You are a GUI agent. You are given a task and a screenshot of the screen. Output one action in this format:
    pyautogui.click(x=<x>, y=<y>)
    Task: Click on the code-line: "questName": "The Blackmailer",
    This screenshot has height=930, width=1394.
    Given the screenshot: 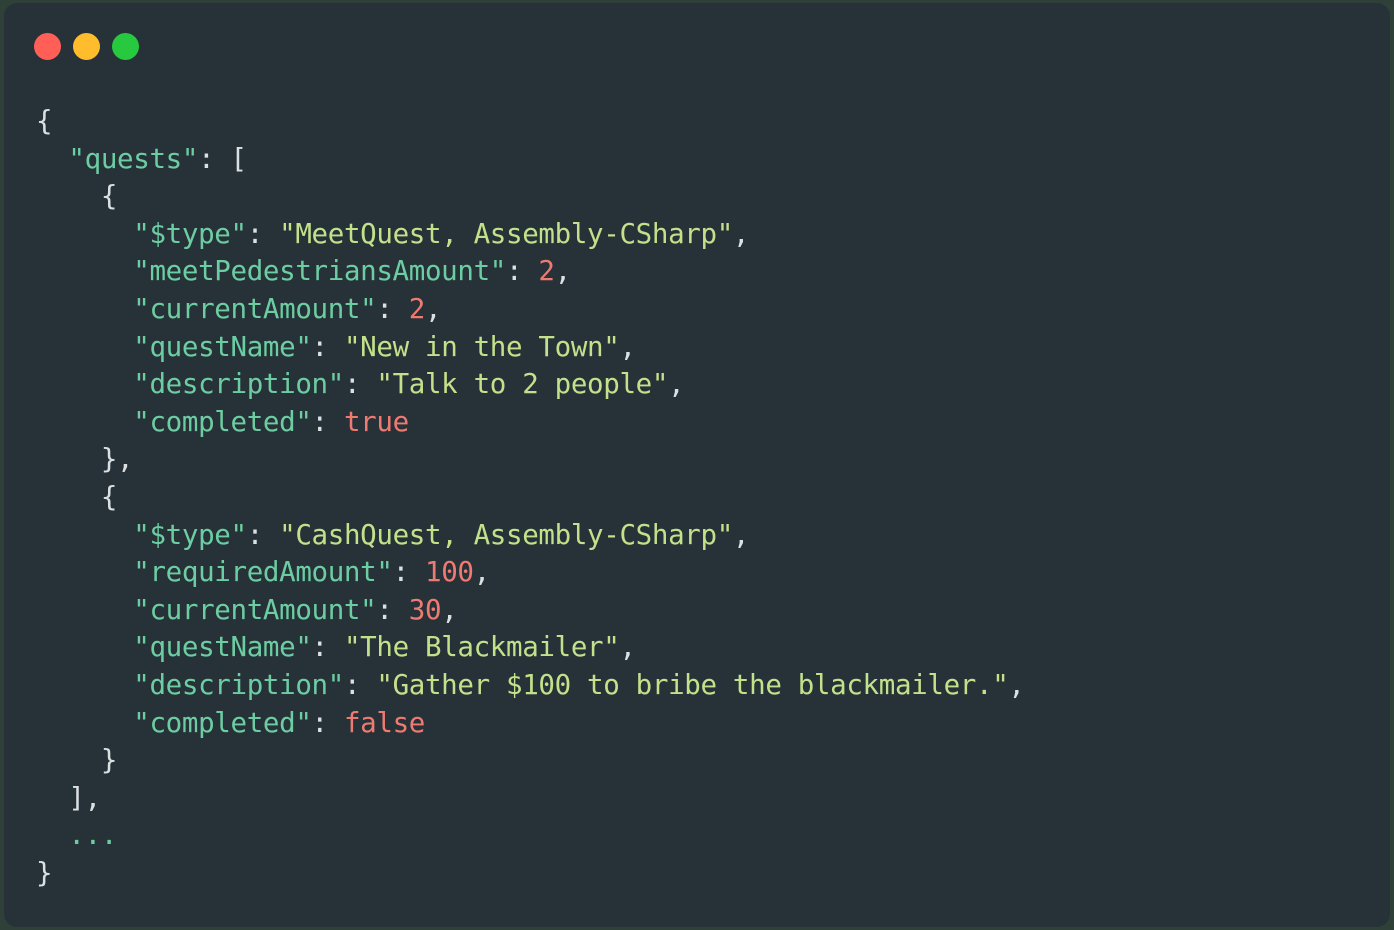 What is the action you would take?
    pyautogui.click(x=713, y=648)
    